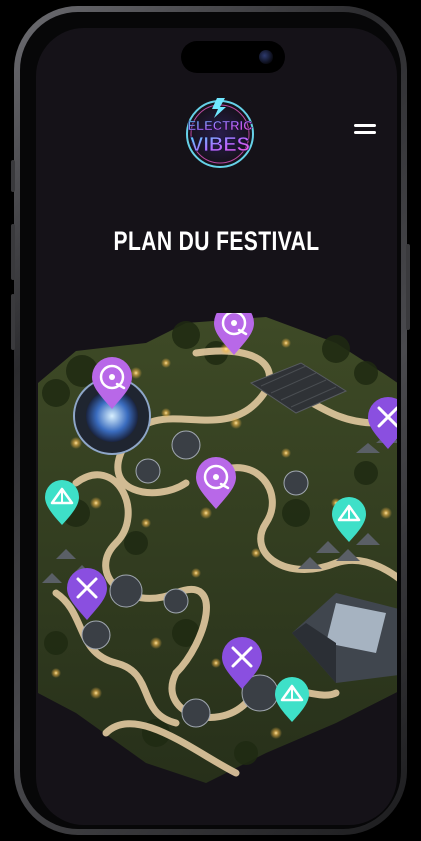 This screenshot has width=421, height=841. Describe the element at coordinates (13, 252) in the screenshot. I see `volume-up-button` at that location.